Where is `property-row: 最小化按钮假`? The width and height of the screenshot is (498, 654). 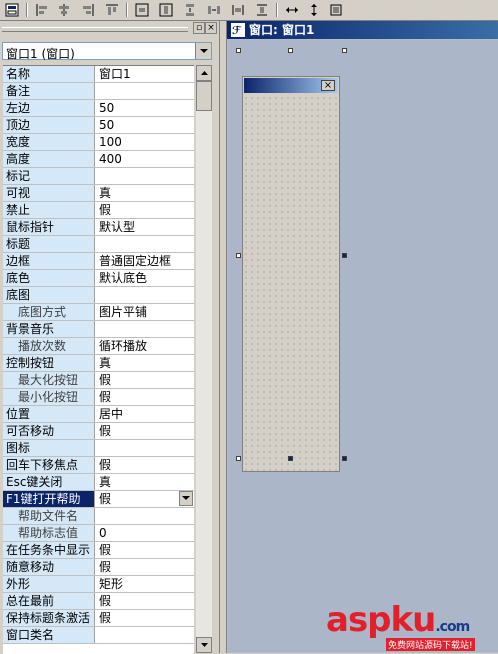 property-row: 最小化按钮假 is located at coordinates (98, 397).